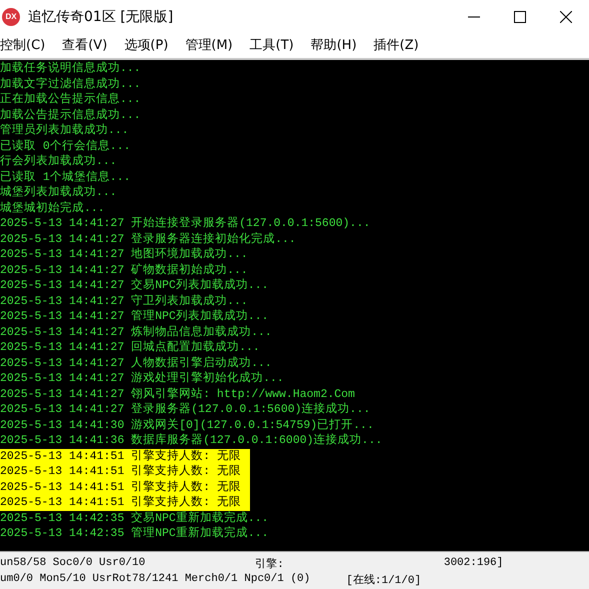 This screenshot has width=589, height=589. What do you see at coordinates (566, 16) in the screenshot?
I see `close-icon` at bounding box center [566, 16].